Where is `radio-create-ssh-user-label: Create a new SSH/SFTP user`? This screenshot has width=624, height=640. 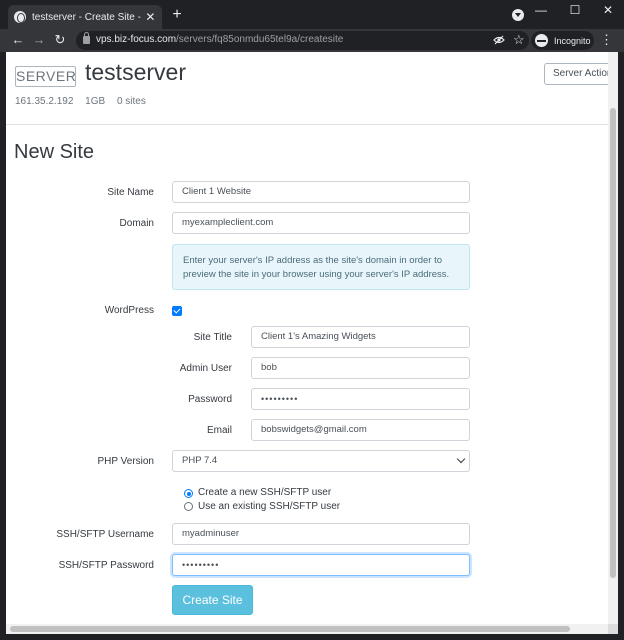 radio-create-ssh-user-label: Create a new SSH/SFTP user is located at coordinates (264, 492).